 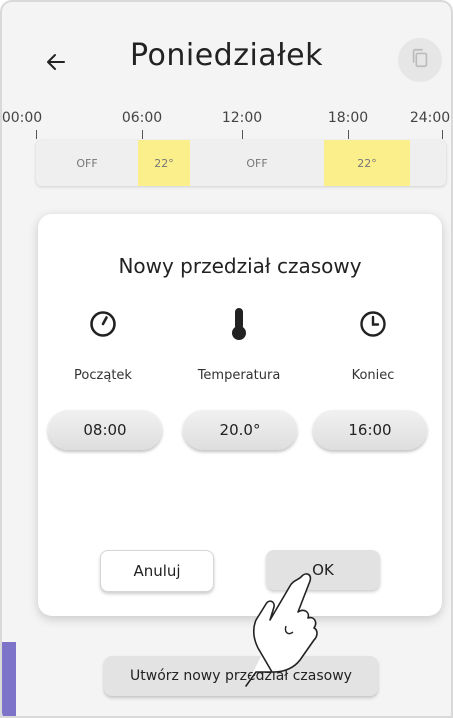 I want to click on page-title: Poniedziałek, so click(x=226, y=55).